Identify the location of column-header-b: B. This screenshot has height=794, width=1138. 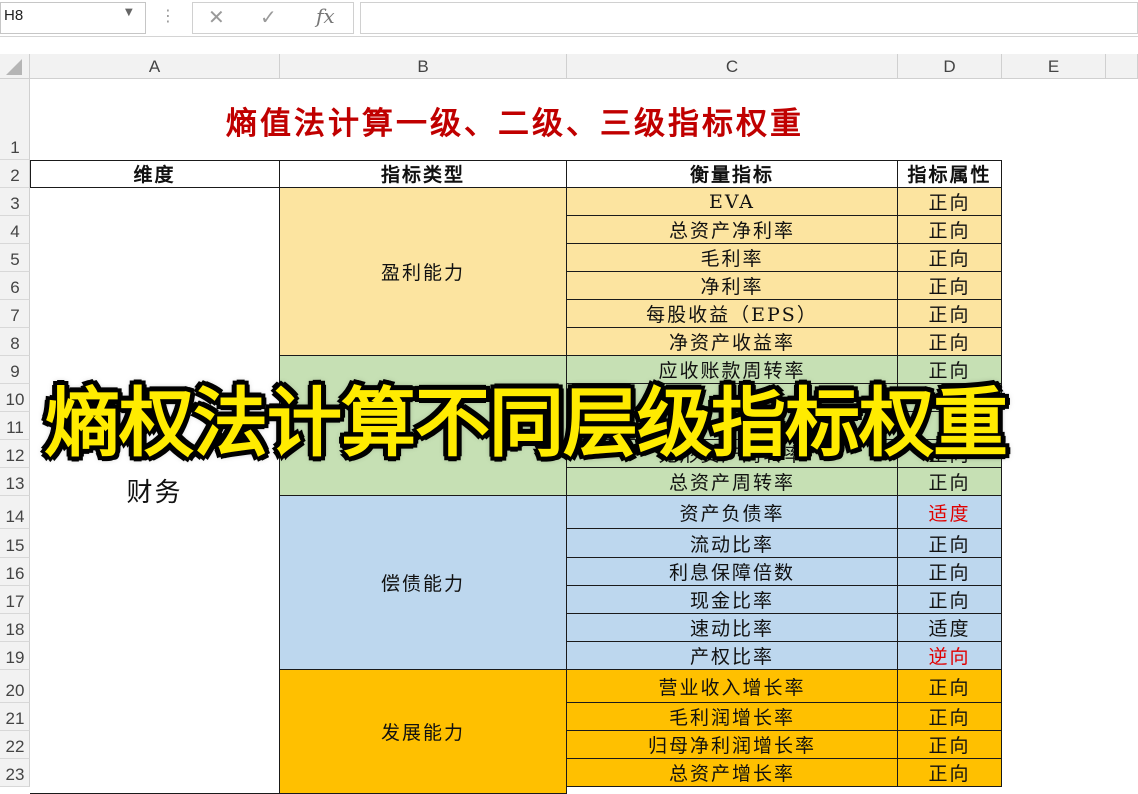
(423, 66).